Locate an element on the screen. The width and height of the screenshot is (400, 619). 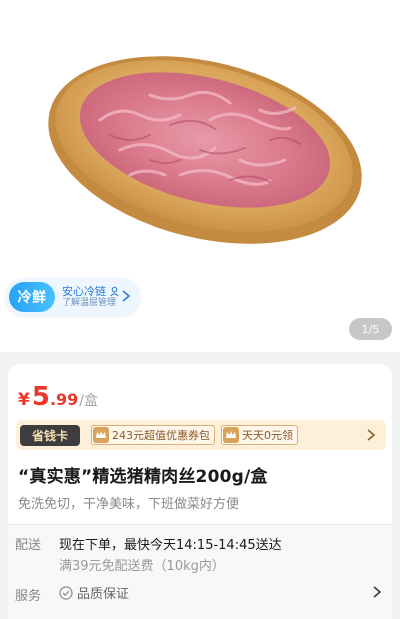
daily-free-coupon-label: 天天0元领 is located at coordinates (267, 435).